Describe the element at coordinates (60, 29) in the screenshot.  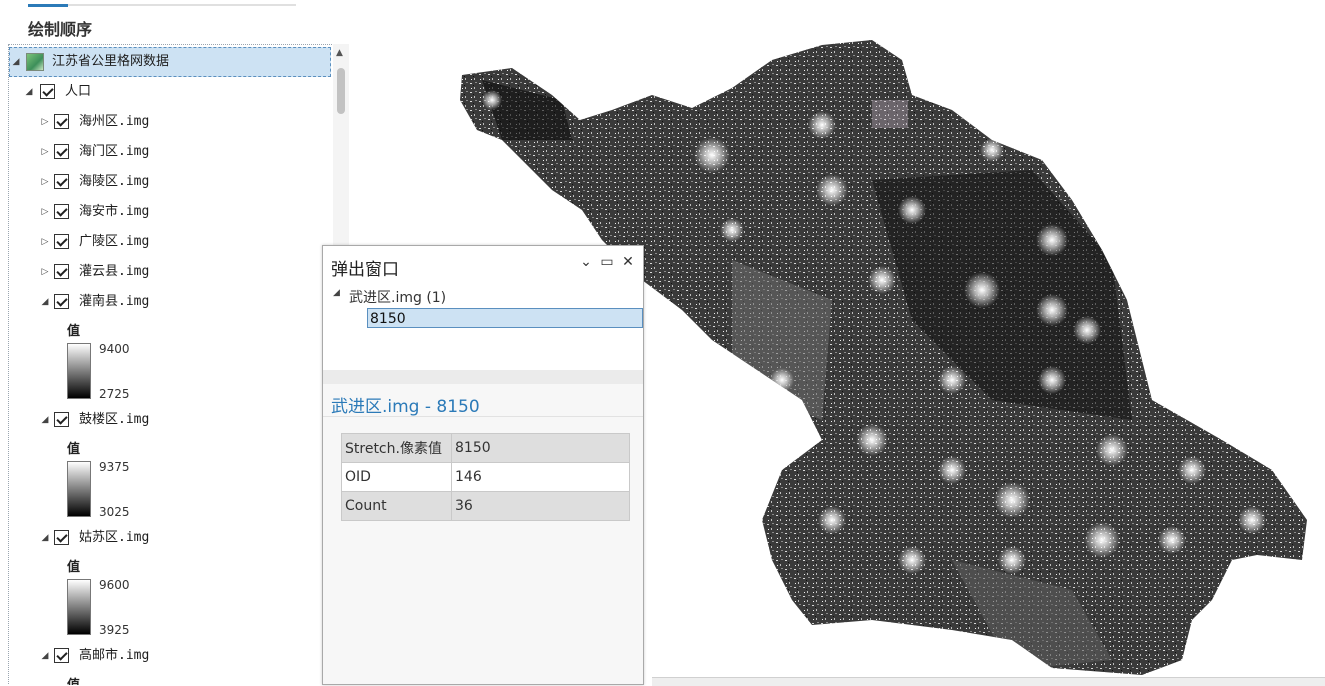
I see `pane-title: 绘制顺序` at that location.